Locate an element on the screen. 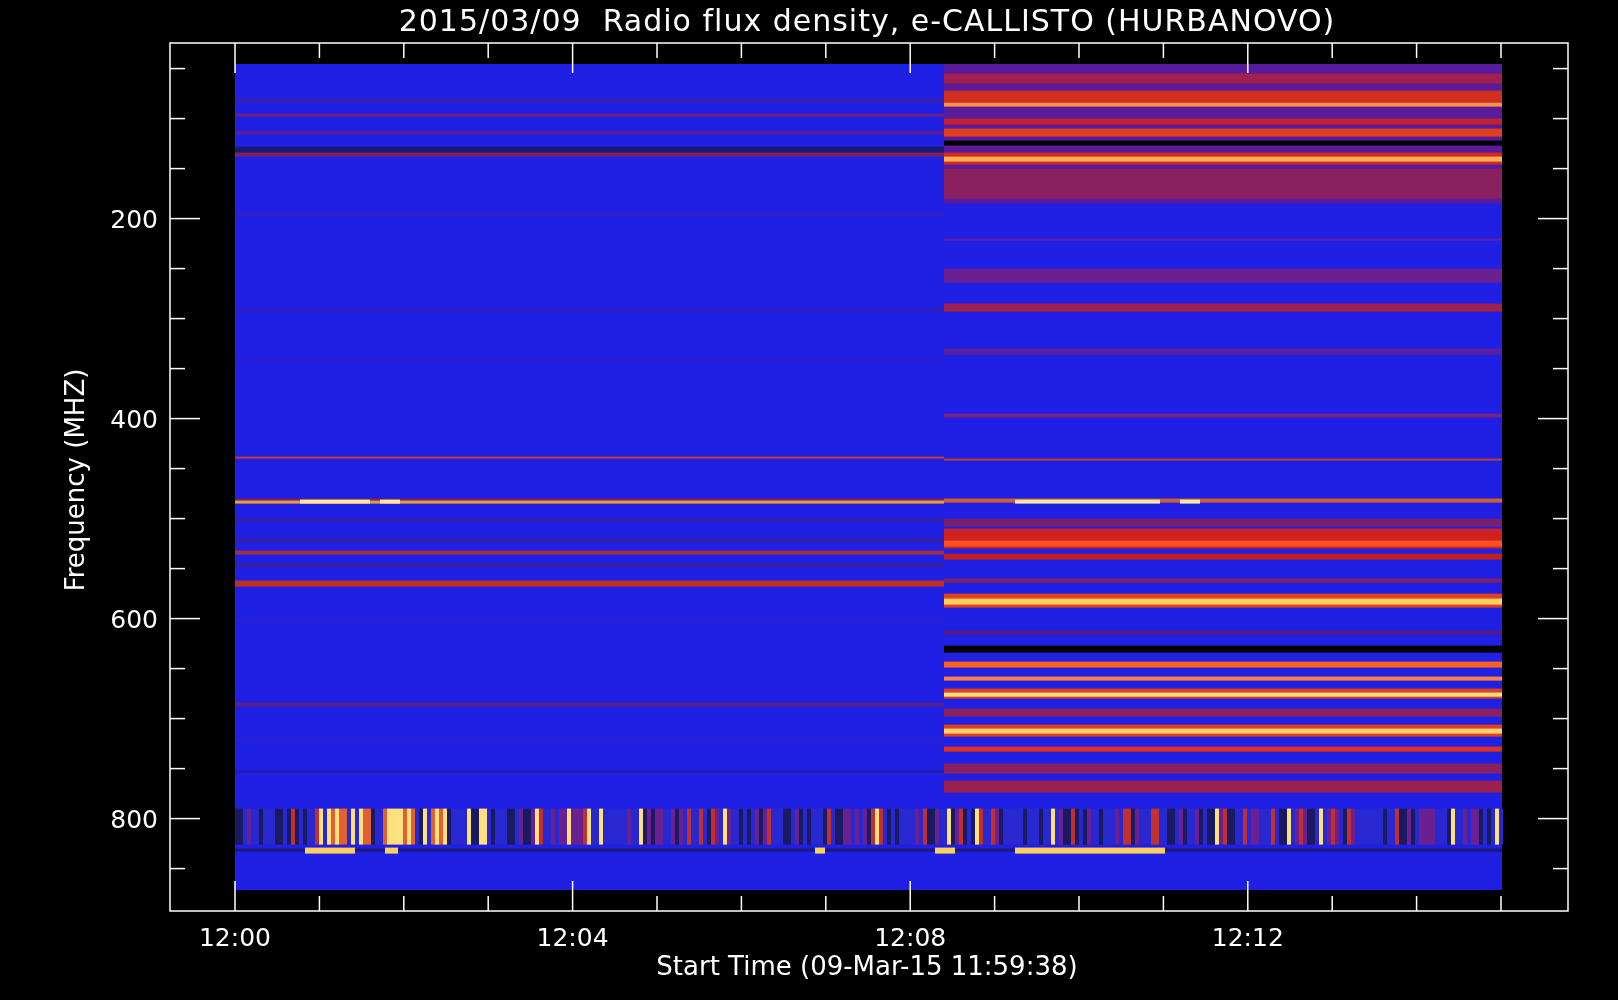 The height and width of the screenshot is (1000, 1618). tick-label: 12:08 is located at coordinates (910, 937).